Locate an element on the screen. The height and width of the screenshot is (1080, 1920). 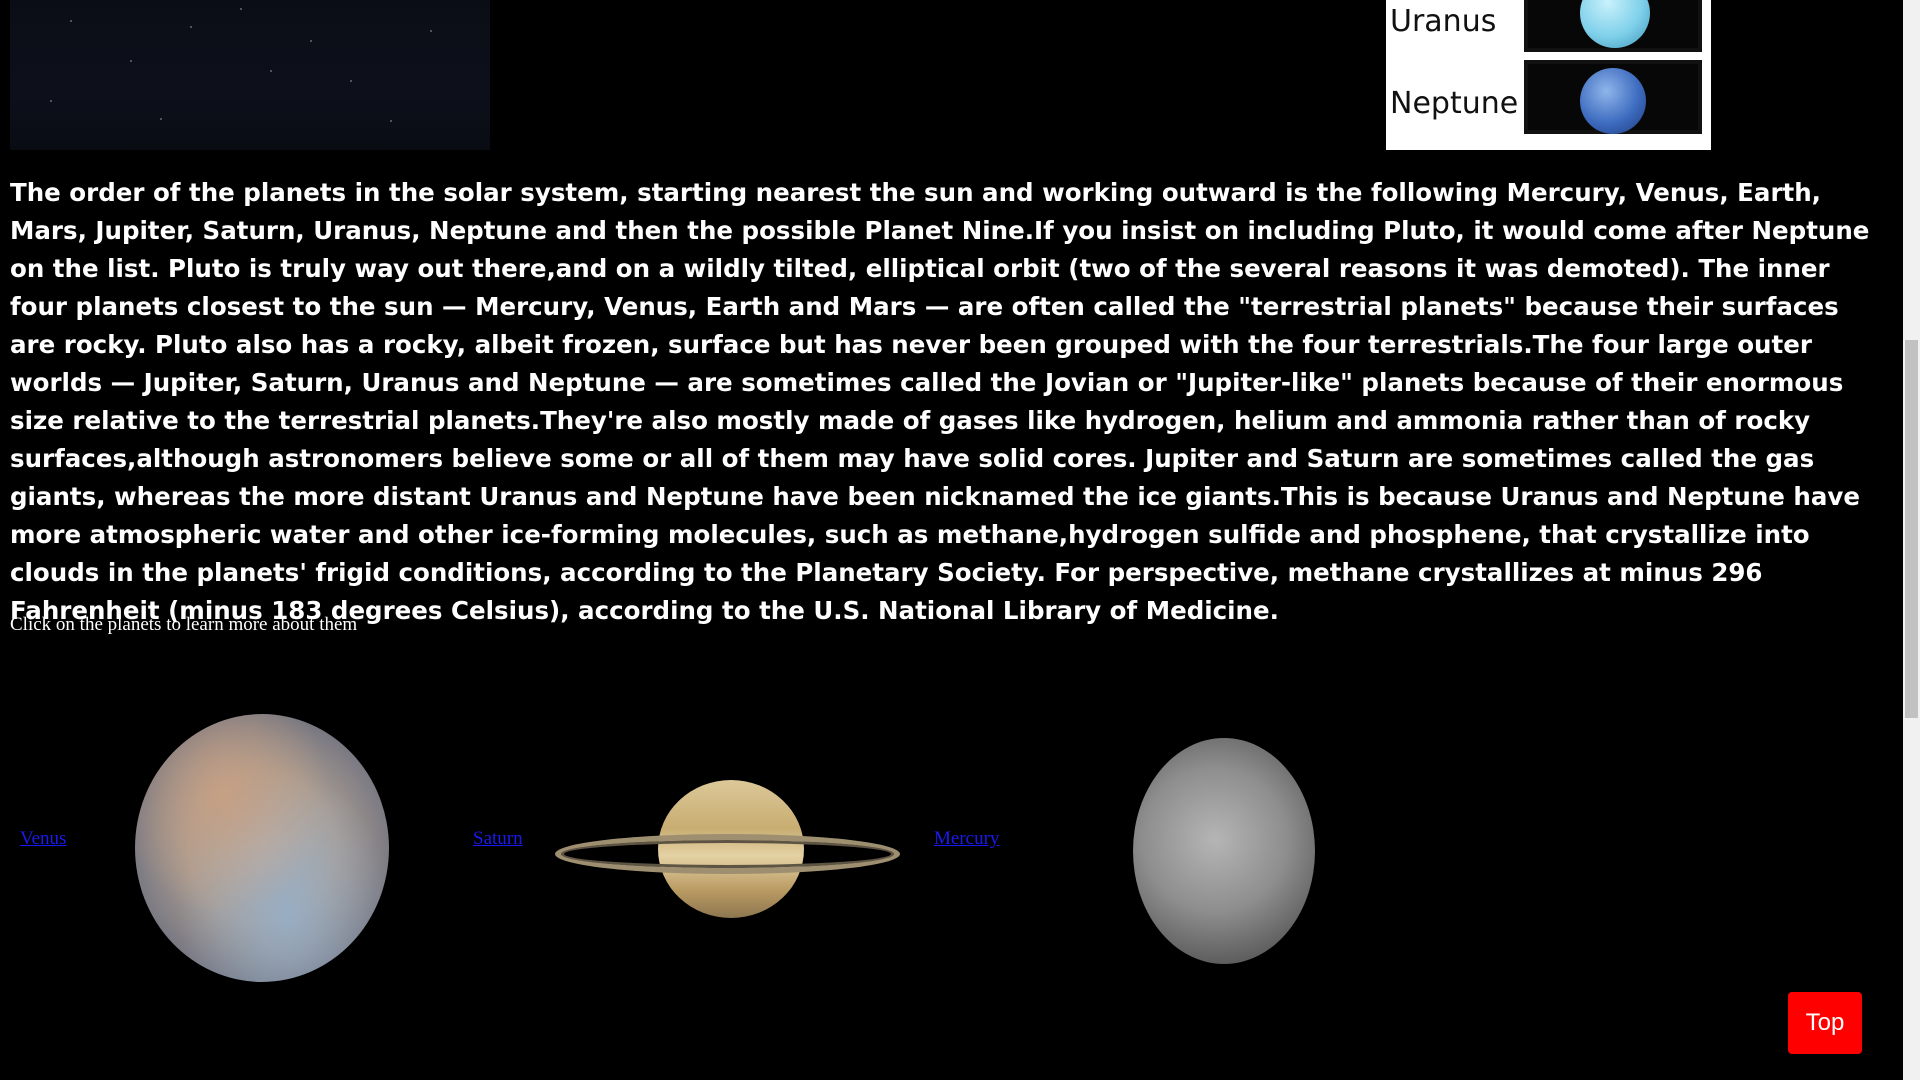
scrollbar-thumb is located at coordinates (1911, 529).